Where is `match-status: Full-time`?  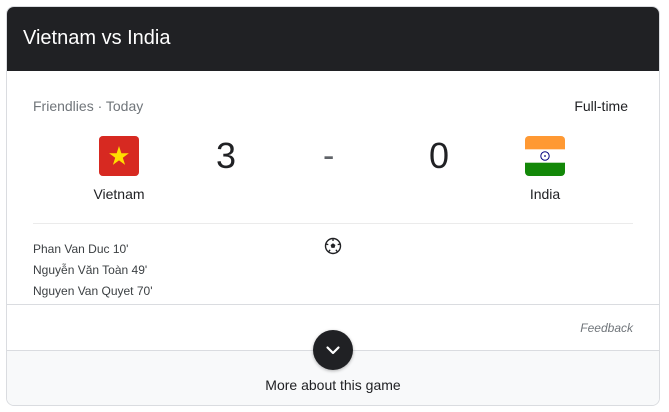
match-status: Full-time is located at coordinates (601, 106).